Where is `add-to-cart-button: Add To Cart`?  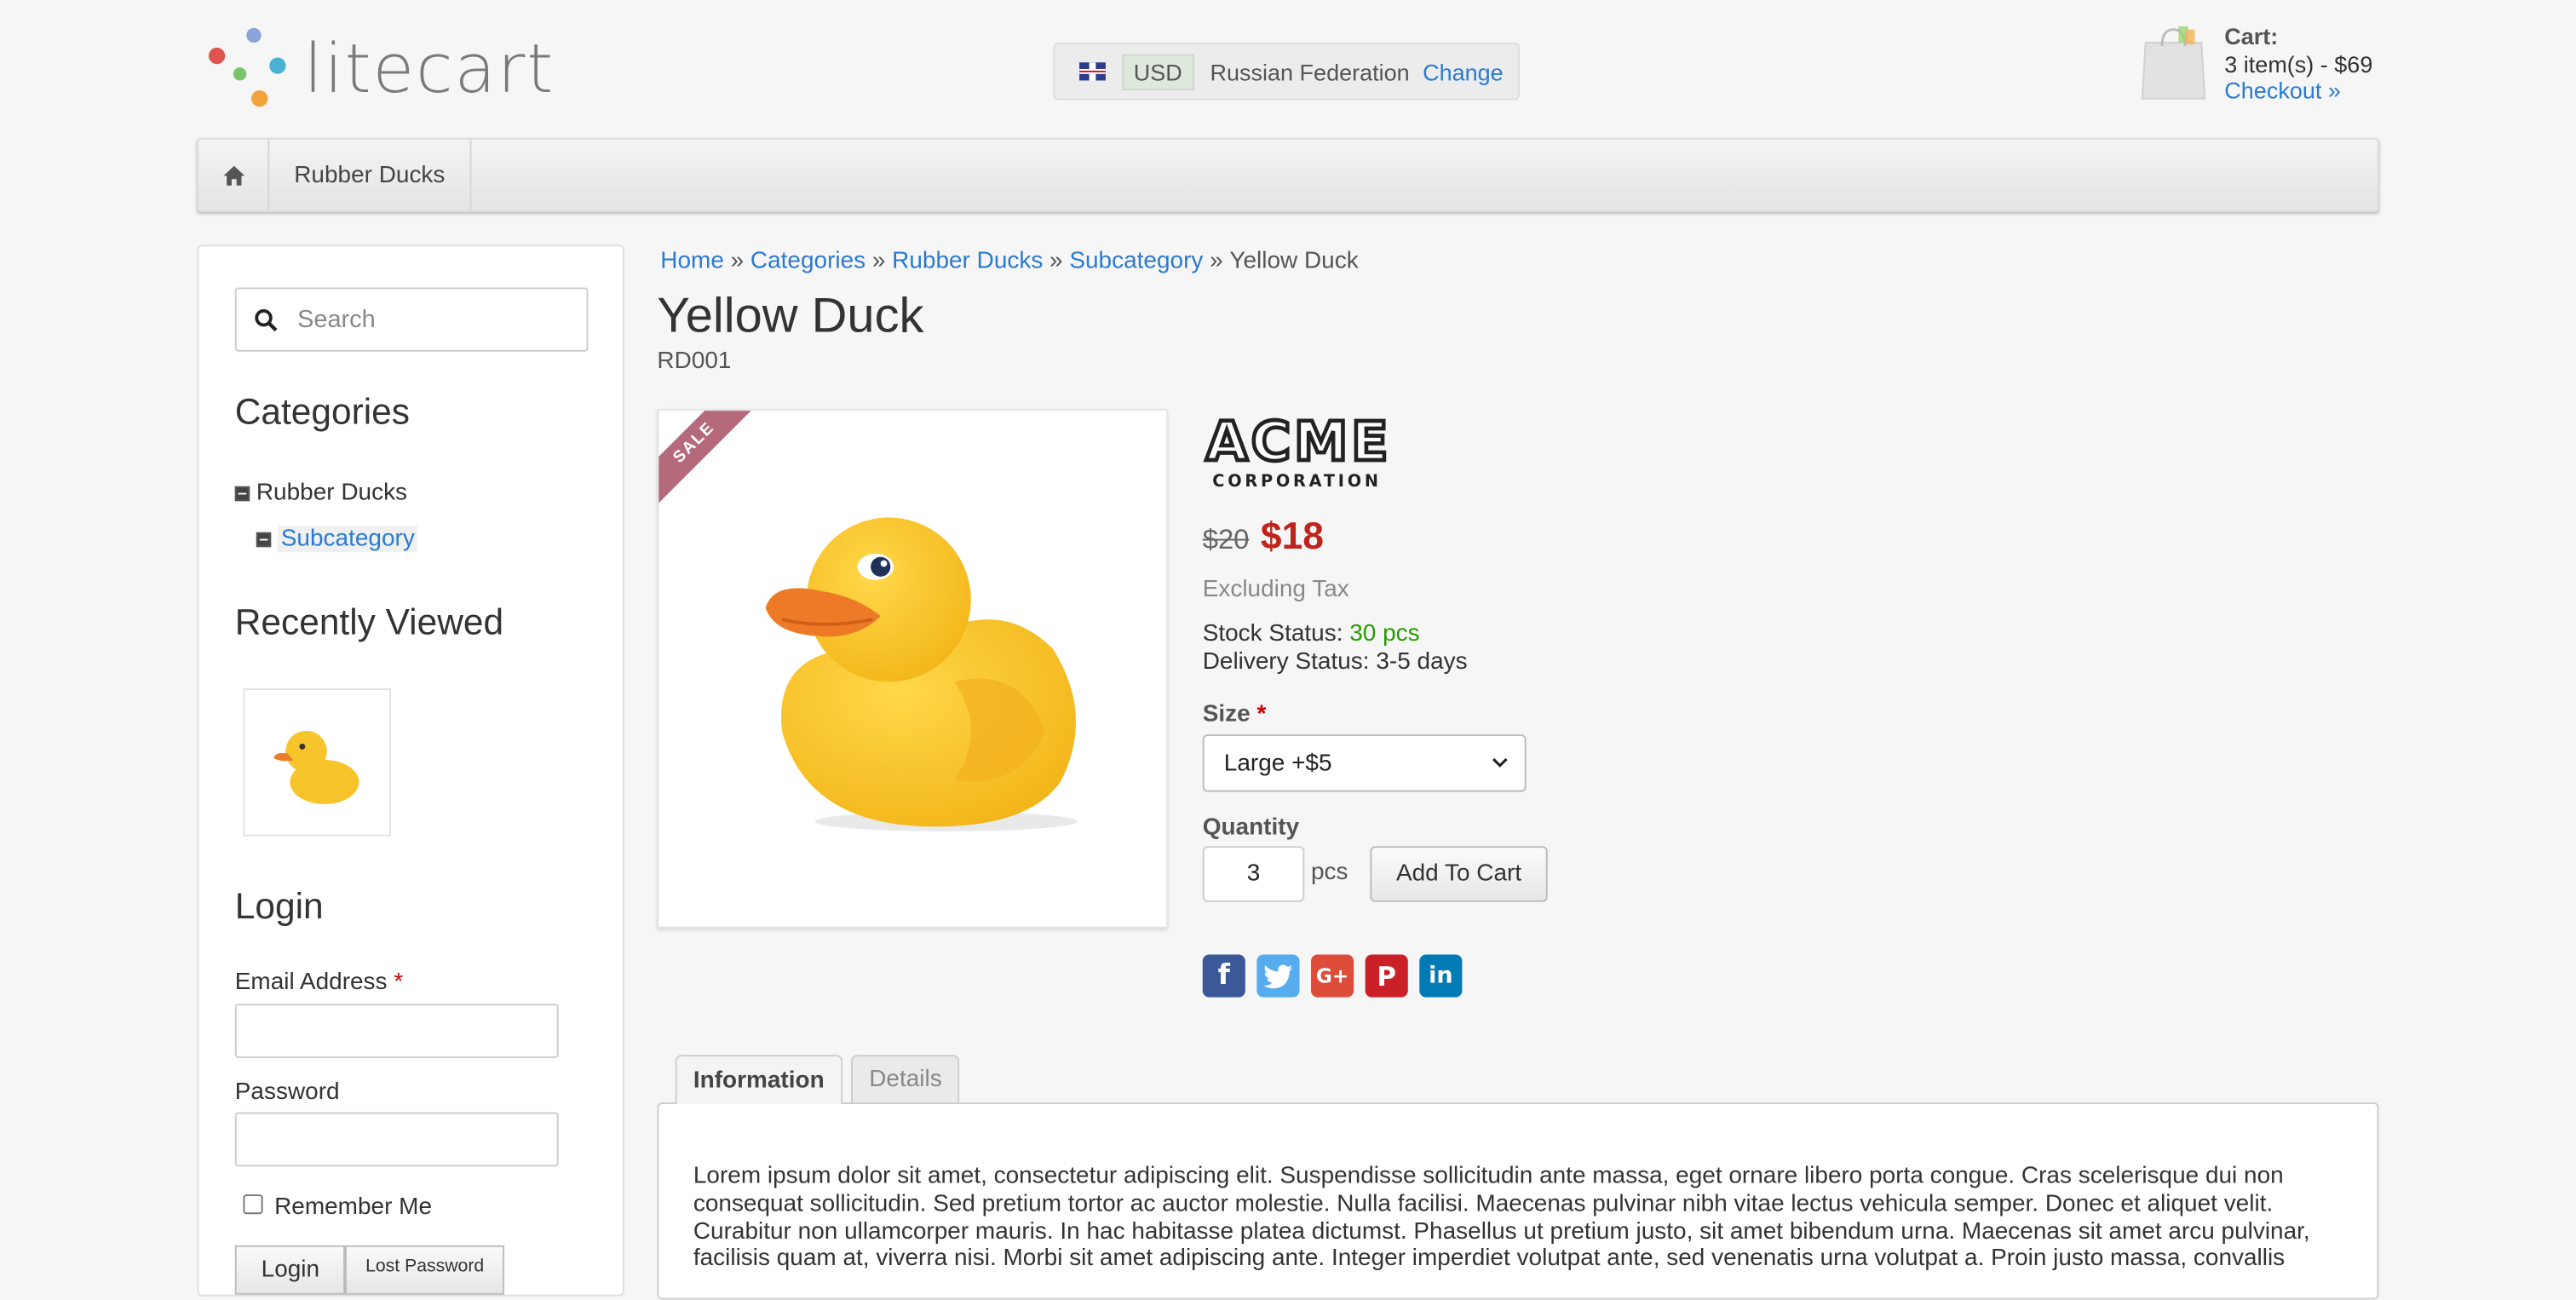
add-to-cart-button: Add To Cart is located at coordinates (1459, 874).